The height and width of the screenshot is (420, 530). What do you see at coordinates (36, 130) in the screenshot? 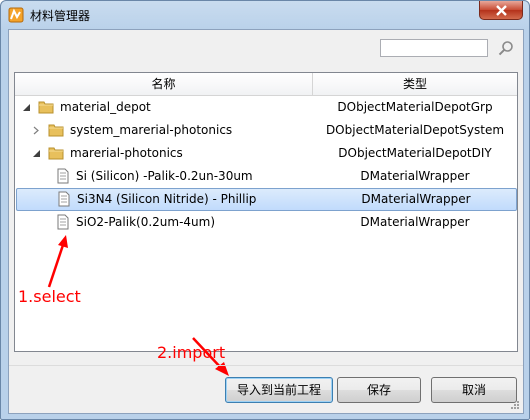
I see `collapsed-triangle-icon` at bounding box center [36, 130].